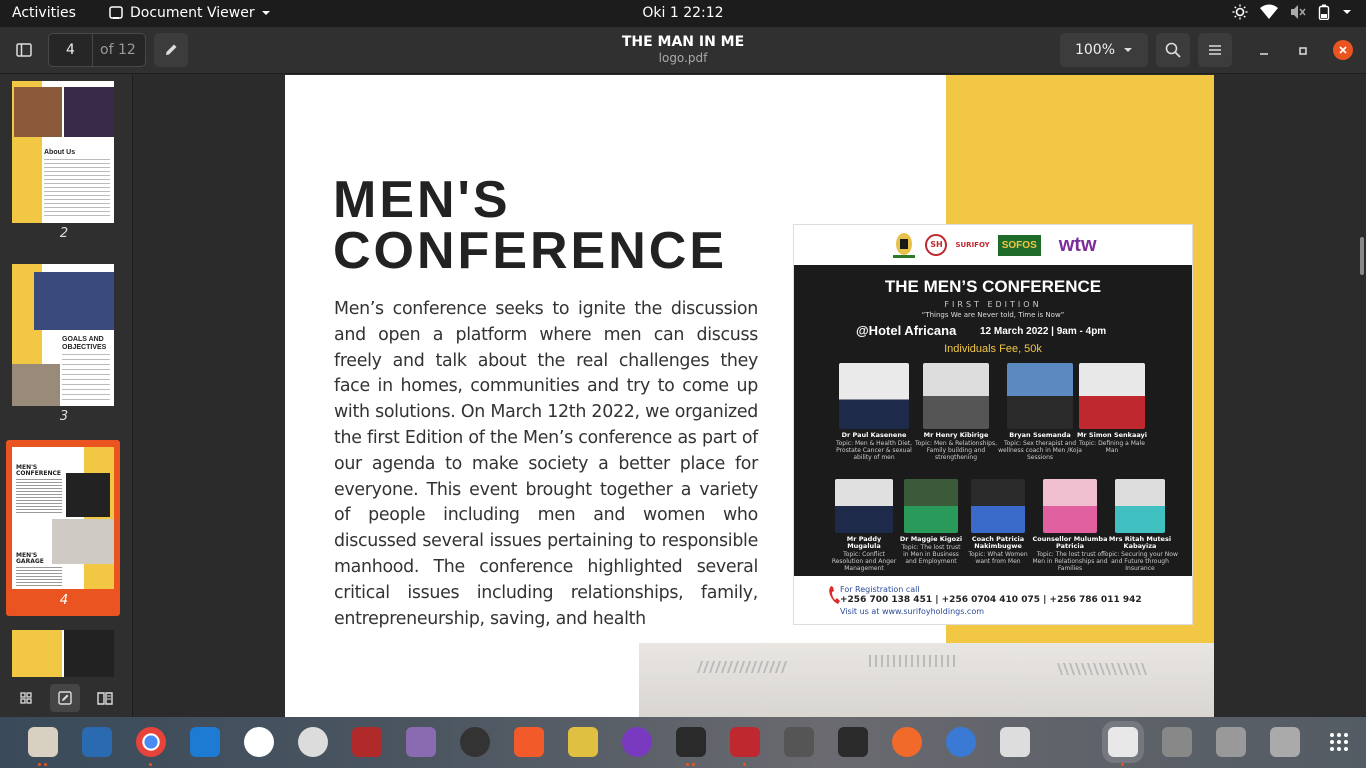  Describe the element at coordinates (998, 542) in the screenshot. I see `speaker-name: Coach Patricia Nakimbugwe` at that location.